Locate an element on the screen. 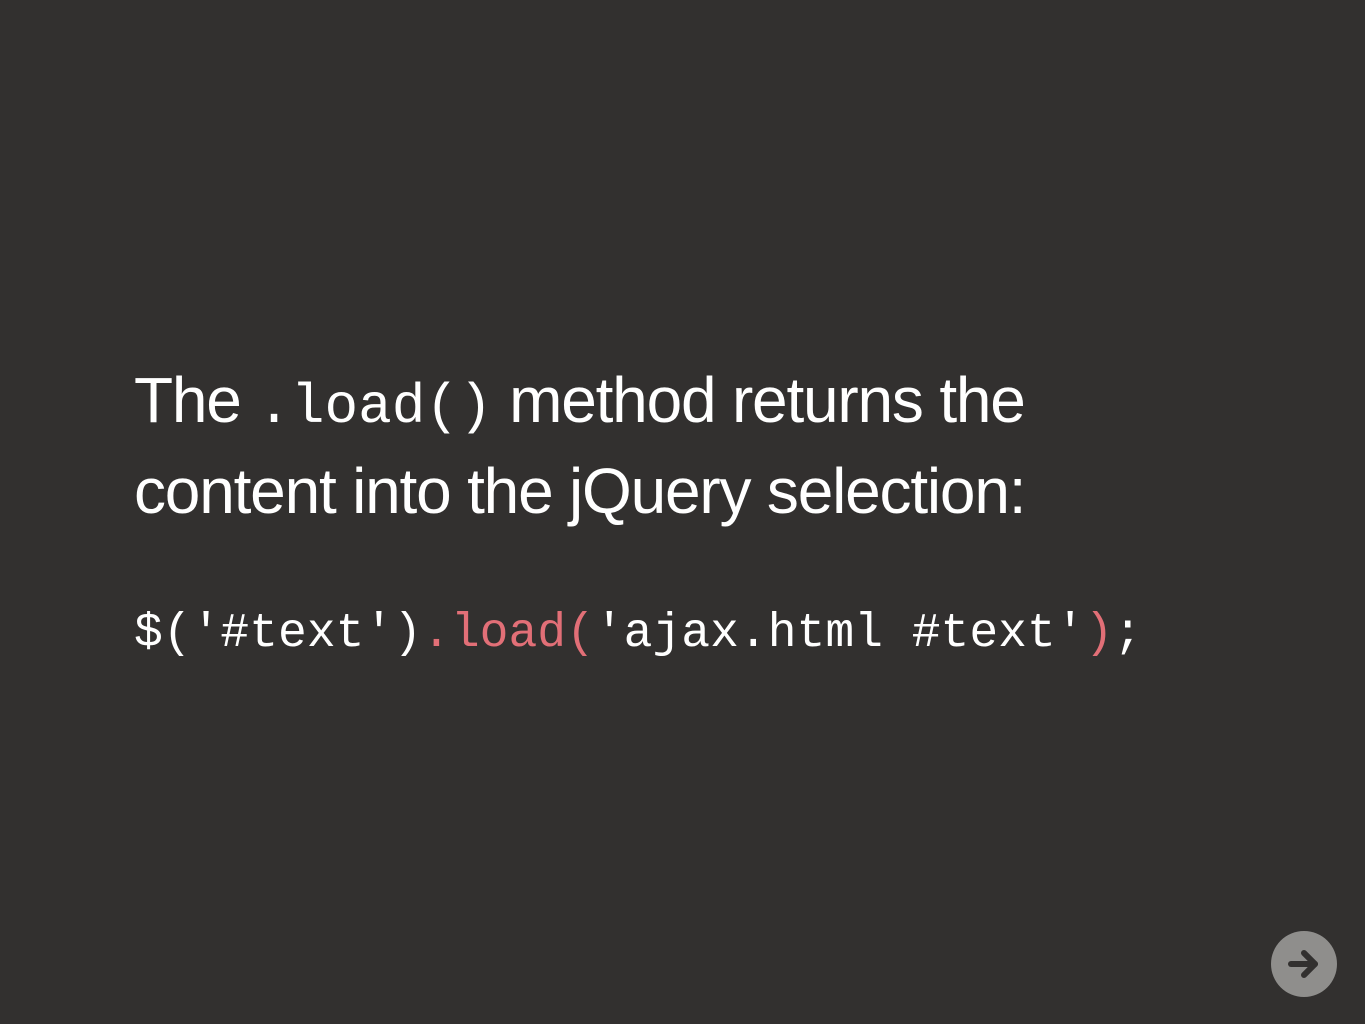  heading-code-method: .load() is located at coordinates (375, 407).